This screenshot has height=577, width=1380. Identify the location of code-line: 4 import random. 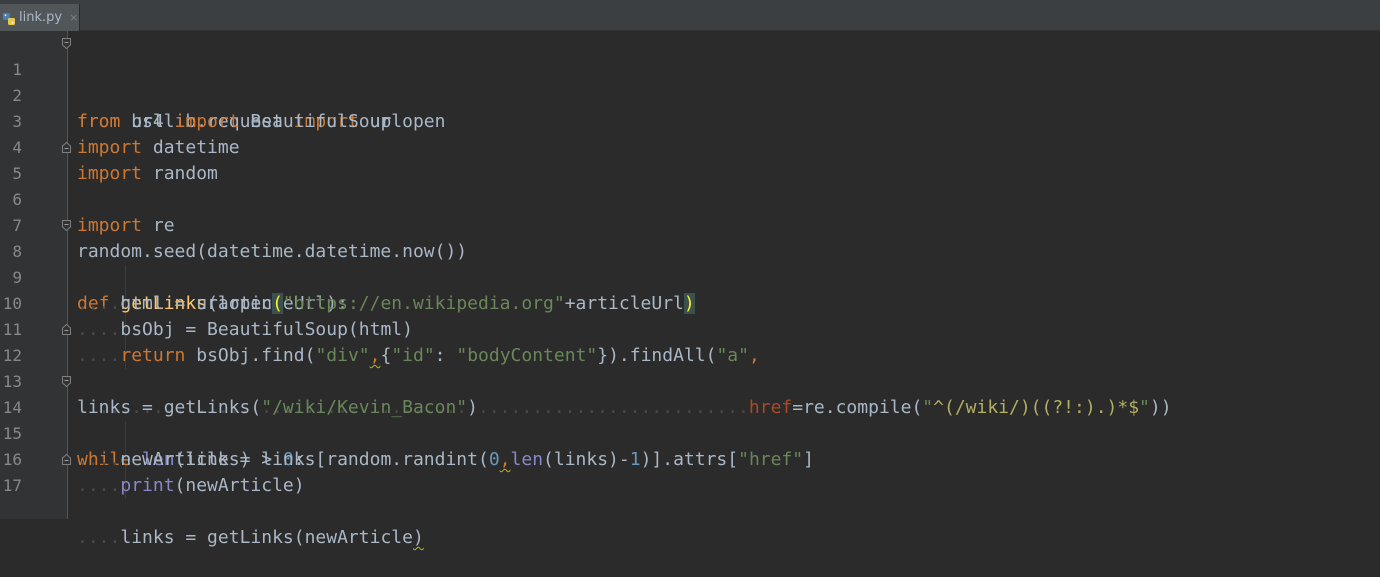
(690, 146).